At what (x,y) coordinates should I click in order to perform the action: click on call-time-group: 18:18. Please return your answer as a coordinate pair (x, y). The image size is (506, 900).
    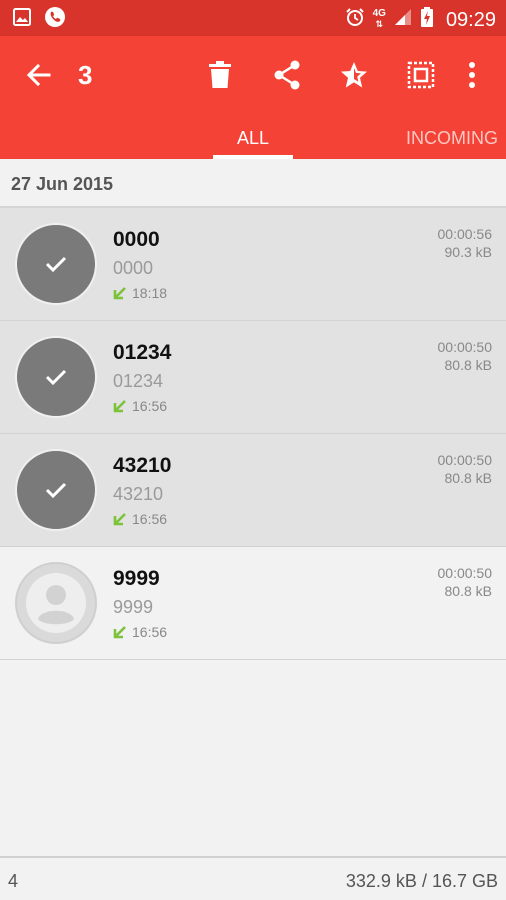
    Looking at the image, I should click on (140, 293).